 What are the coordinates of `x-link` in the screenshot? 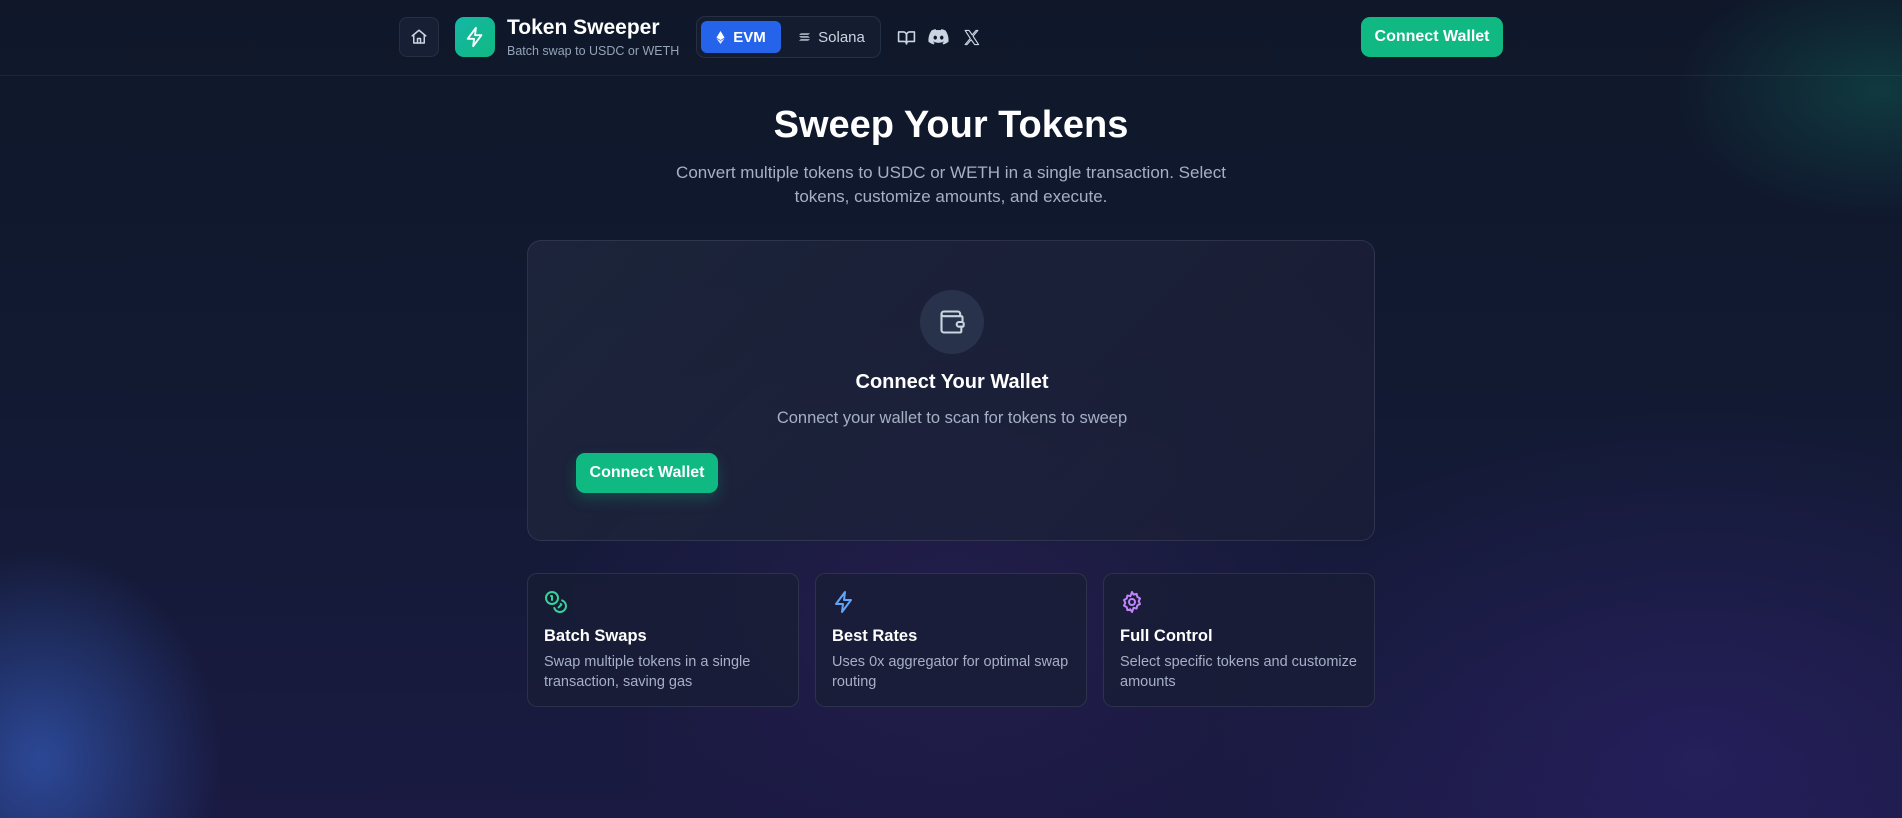 It's located at (971, 37).